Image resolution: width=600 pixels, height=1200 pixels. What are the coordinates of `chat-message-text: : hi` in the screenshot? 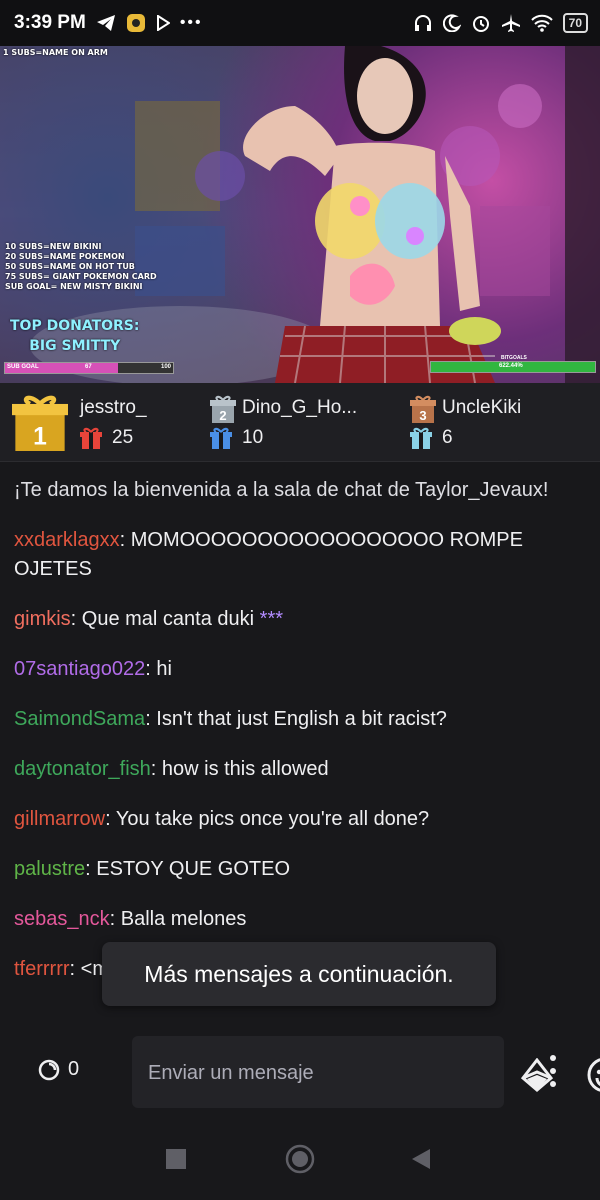 It's located at (158, 669).